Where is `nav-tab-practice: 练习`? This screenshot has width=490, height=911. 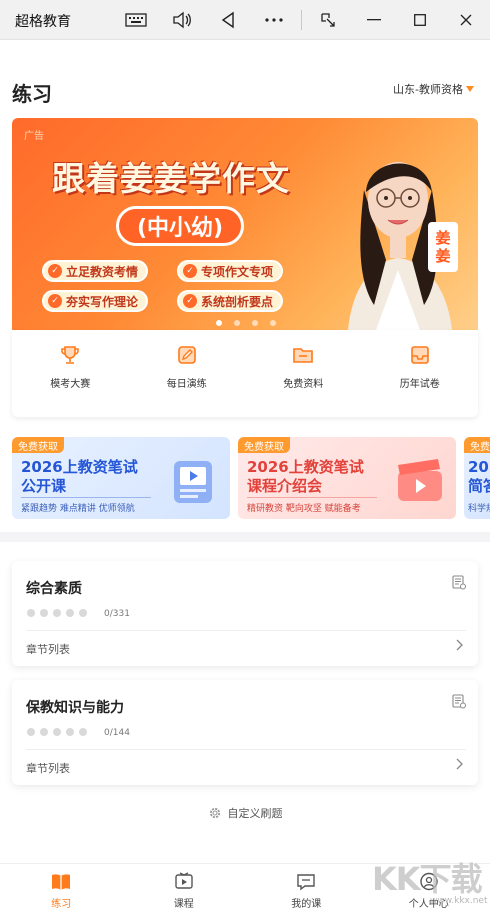
nav-tab-practice: 练习 is located at coordinates (61, 887).